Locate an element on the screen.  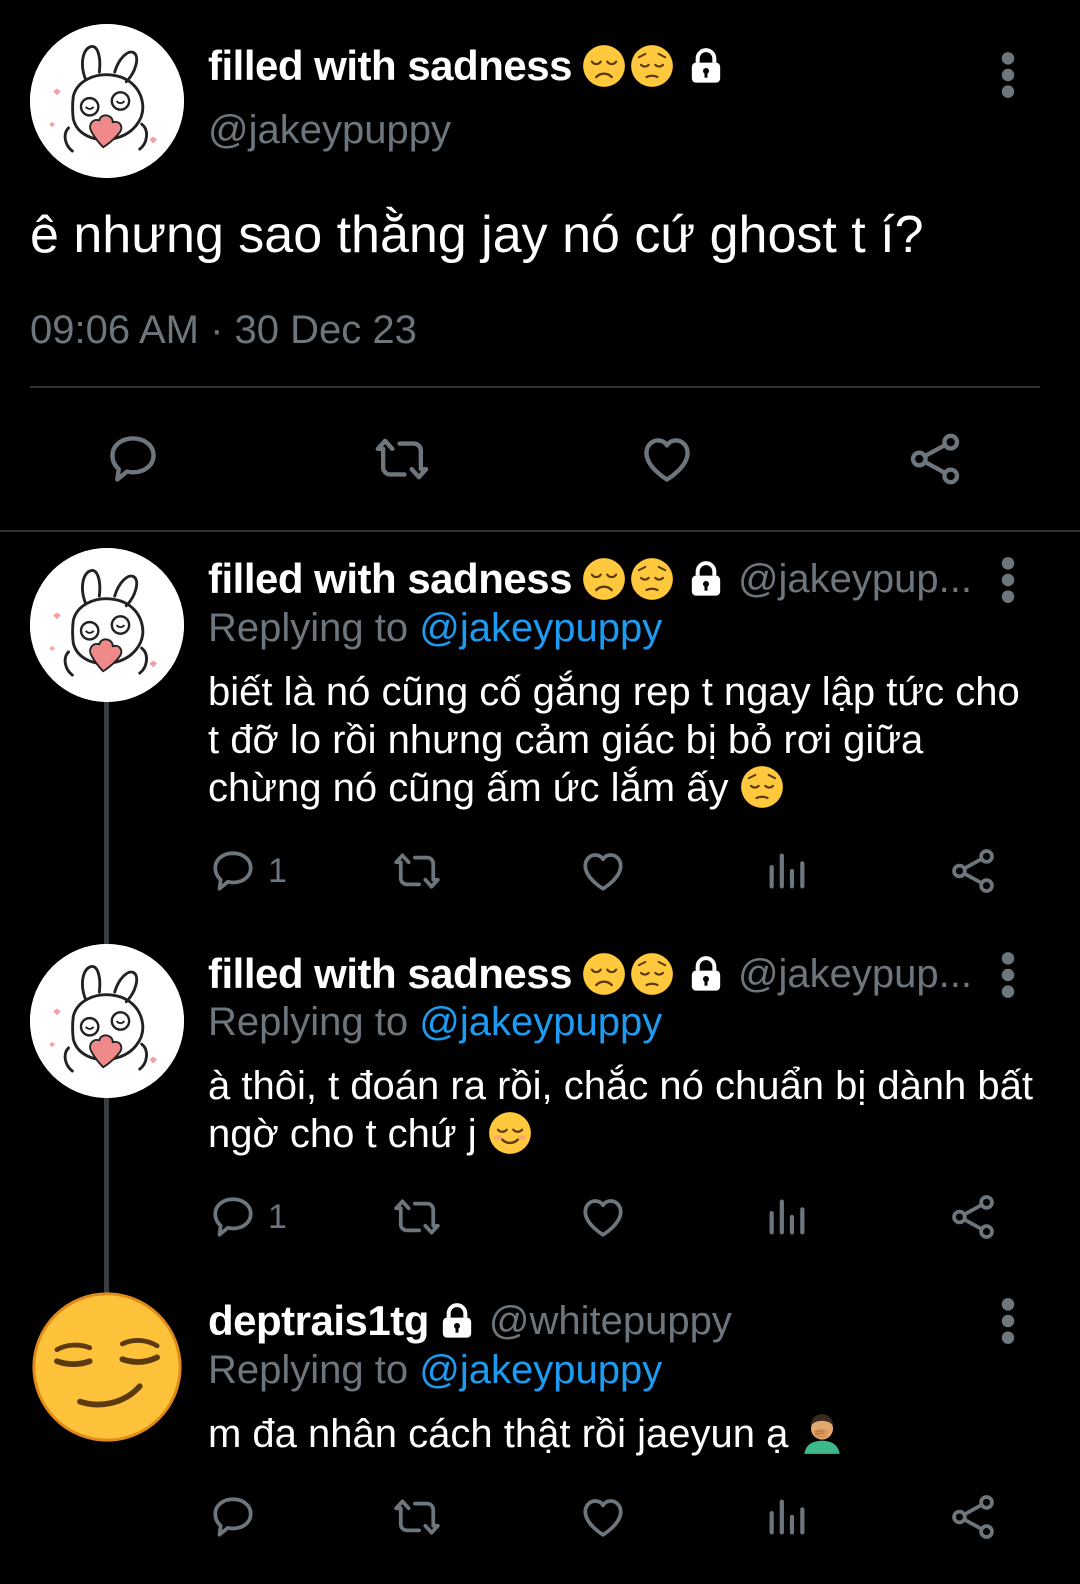
relieved-emoji-icon is located at coordinates (510, 1133).